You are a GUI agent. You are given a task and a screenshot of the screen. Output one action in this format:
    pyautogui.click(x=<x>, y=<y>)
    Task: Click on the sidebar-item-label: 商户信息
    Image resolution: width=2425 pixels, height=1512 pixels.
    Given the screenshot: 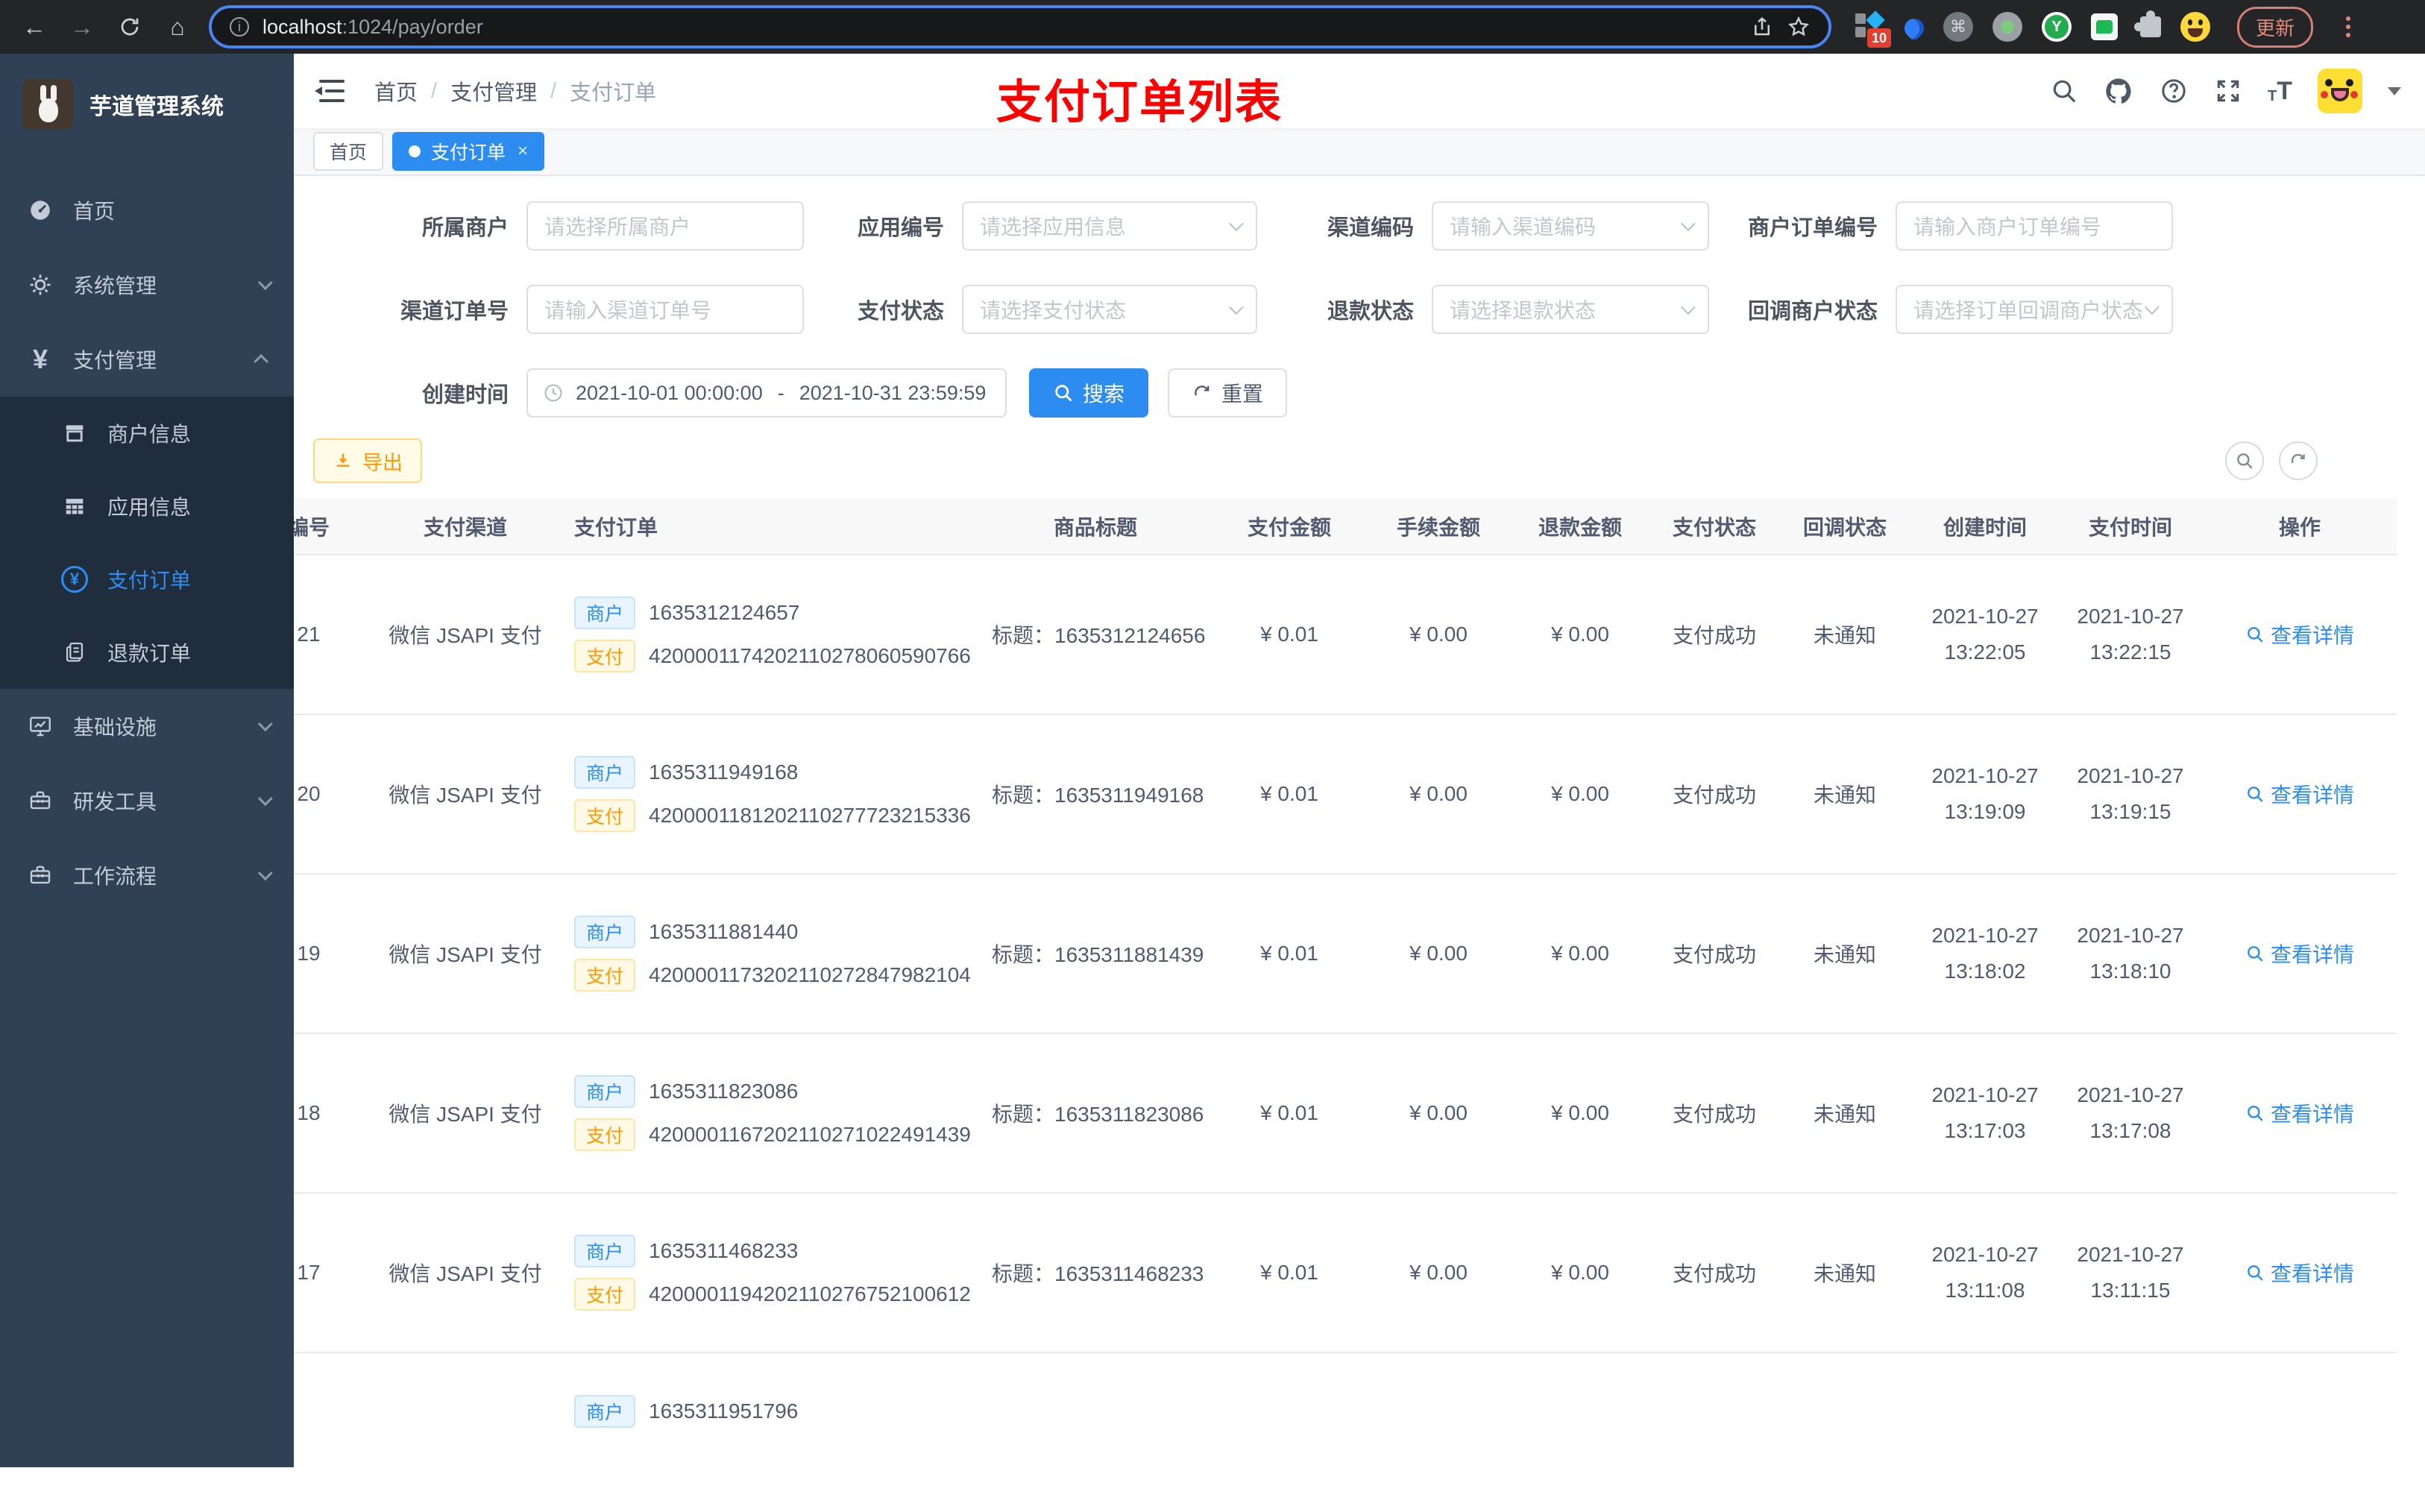 What is the action you would take?
    pyautogui.click(x=149, y=434)
    